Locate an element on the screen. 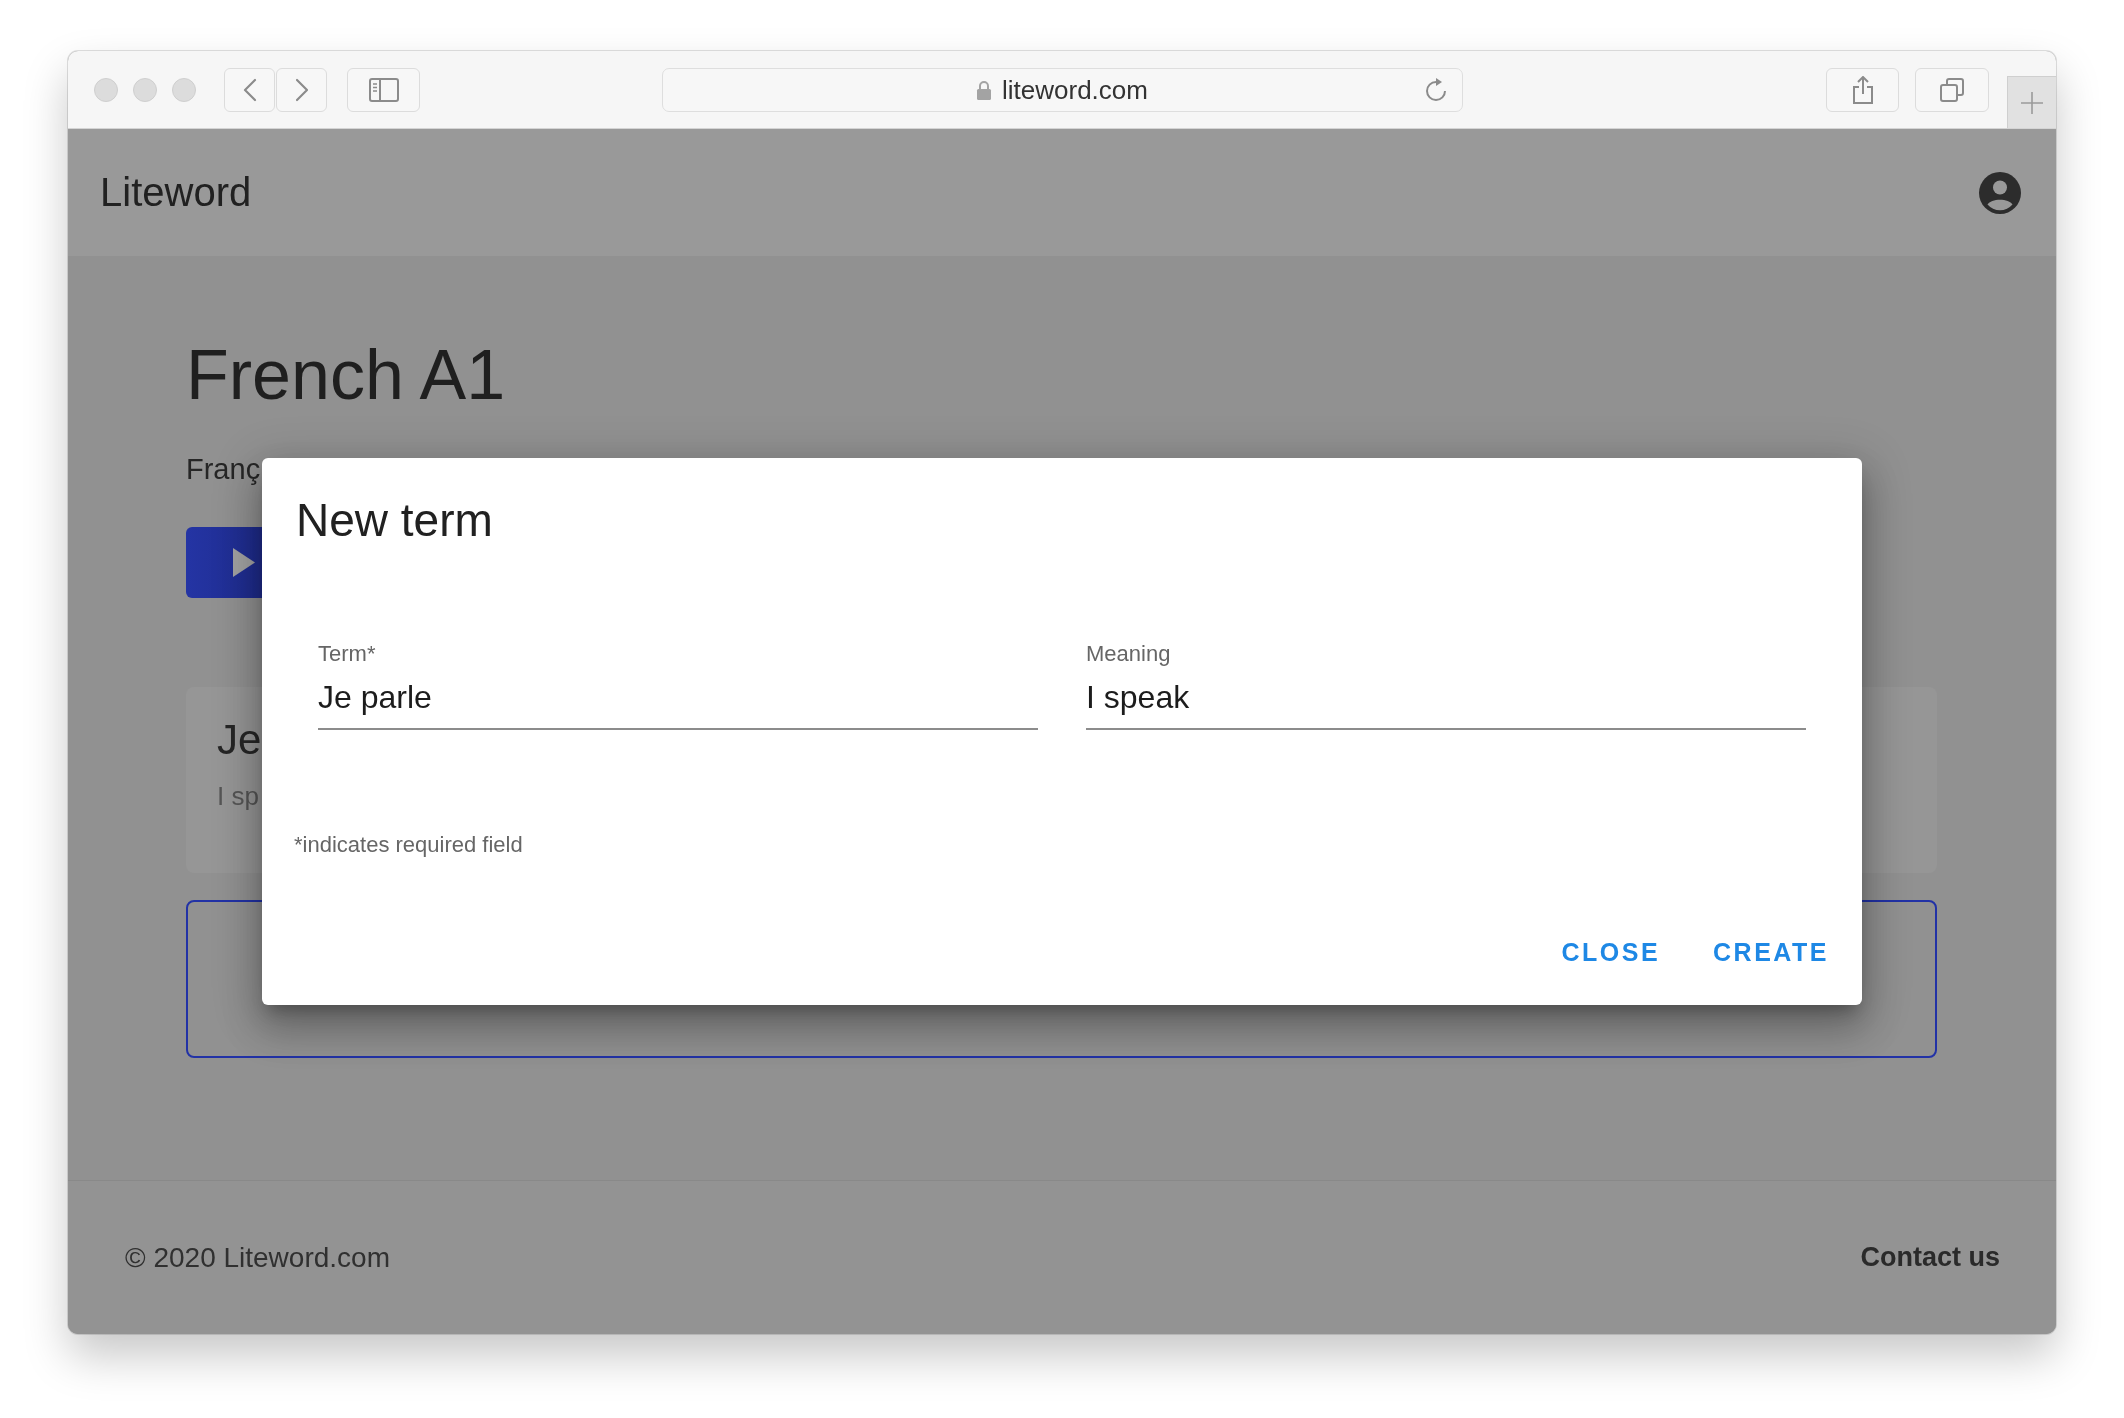 Image resolution: width=2124 pixels, height=1418 pixels. page-subtitle: Franç is located at coordinates (223, 469).